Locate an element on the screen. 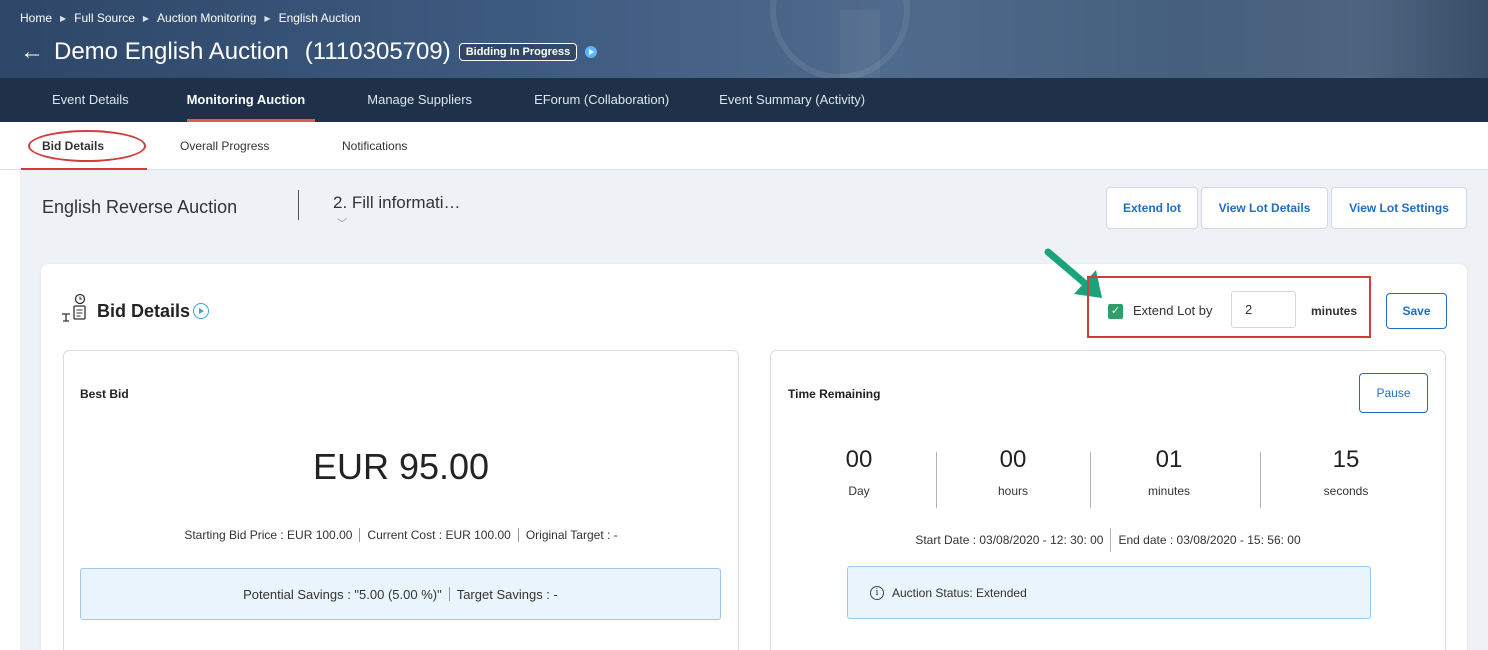 The image size is (1488, 650). countdown-minutes: 01 minutes is located at coordinates (1169, 472).